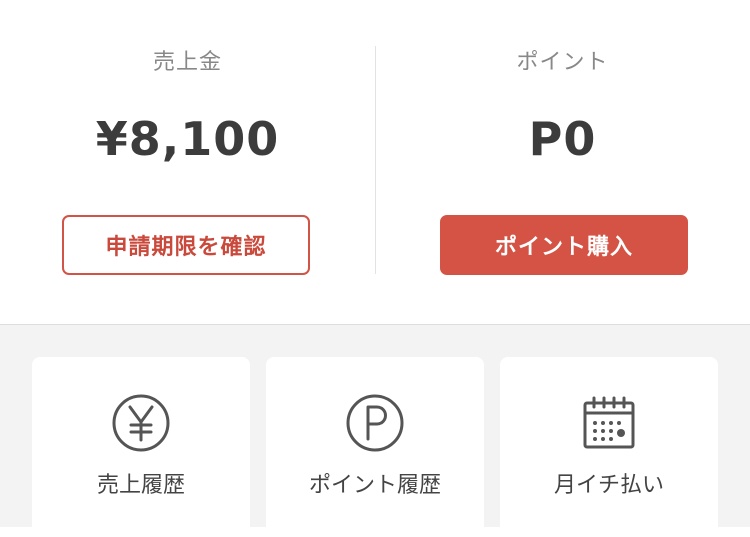 The width and height of the screenshot is (750, 537). I want to click on points-label: ポイント, so click(562, 62).